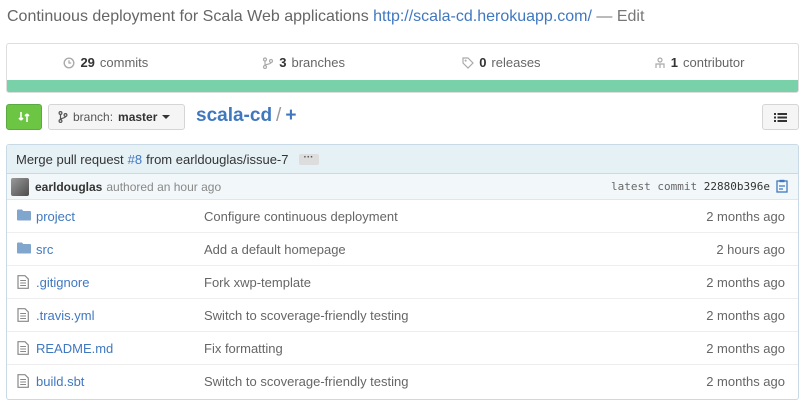 This screenshot has width=805, height=405. I want to click on commits-link: 29 commits, so click(106, 62).